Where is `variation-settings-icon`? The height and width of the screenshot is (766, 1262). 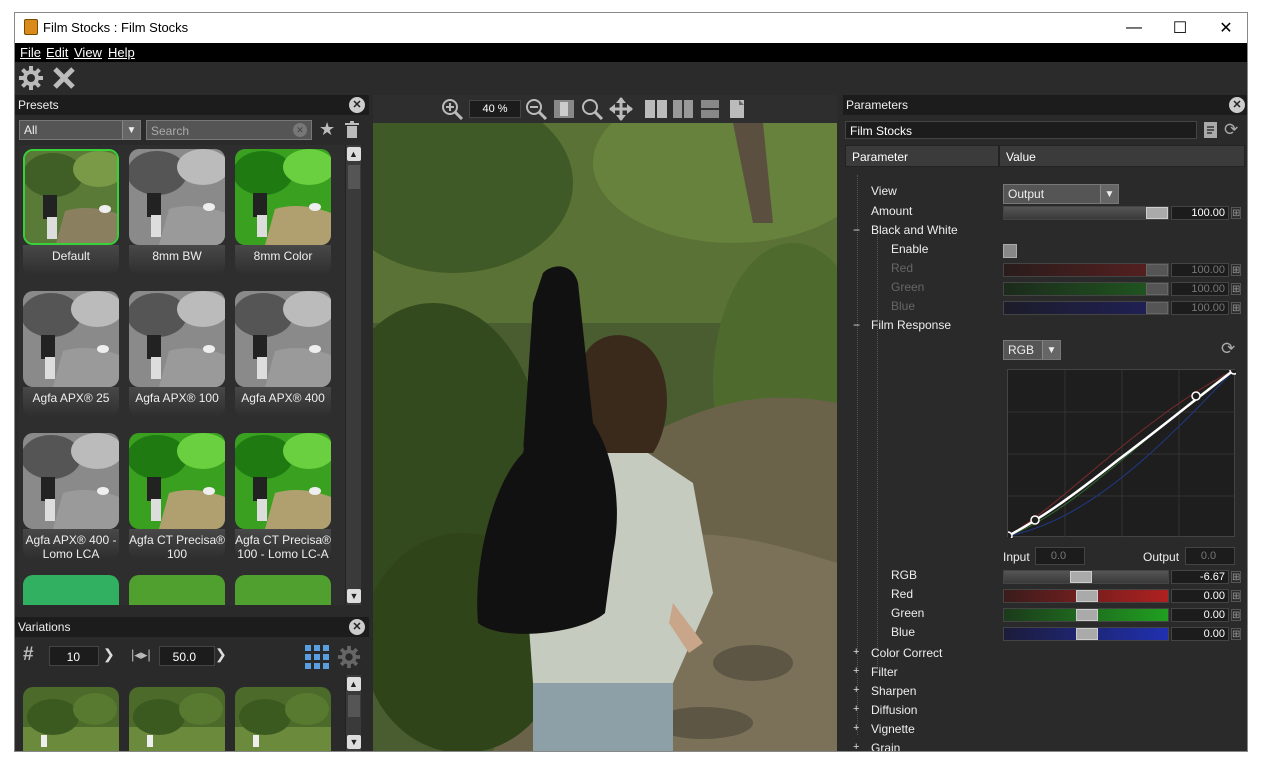
variation-settings-icon is located at coordinates (349, 657).